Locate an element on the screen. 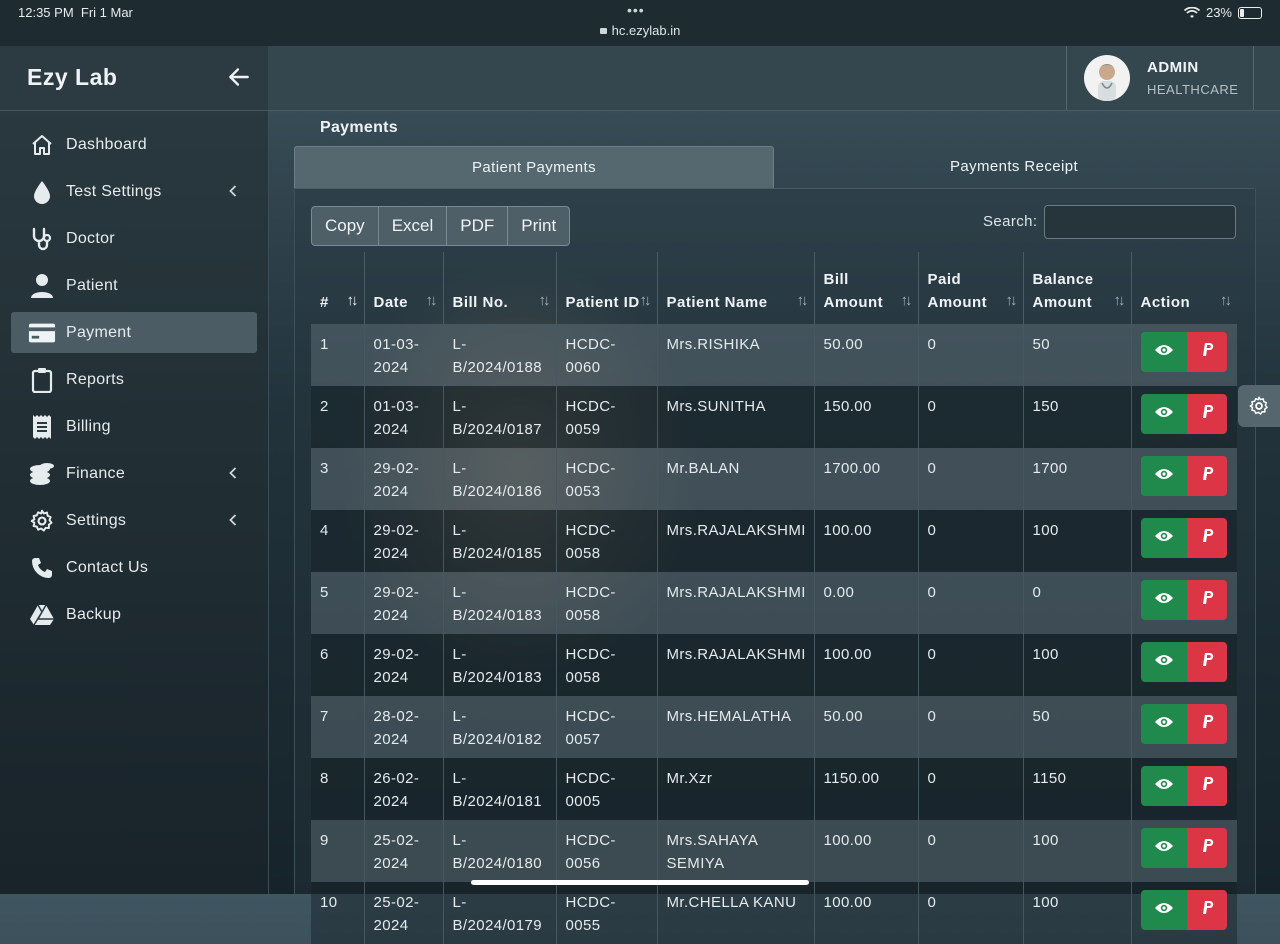 The width and height of the screenshot is (1280, 944). col-header-patient-id: Patient ID ↑↓ is located at coordinates (607, 288).